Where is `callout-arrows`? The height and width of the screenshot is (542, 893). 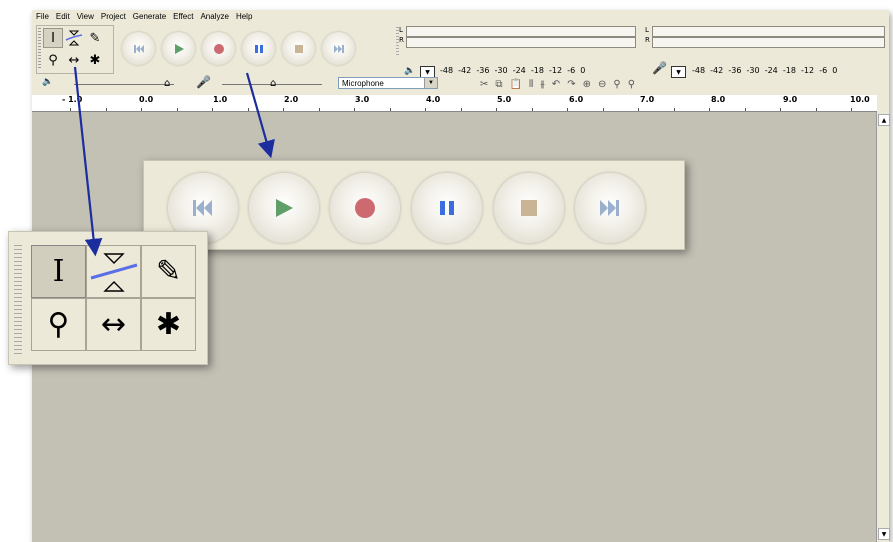
callout-arrows is located at coordinates (174, 161).